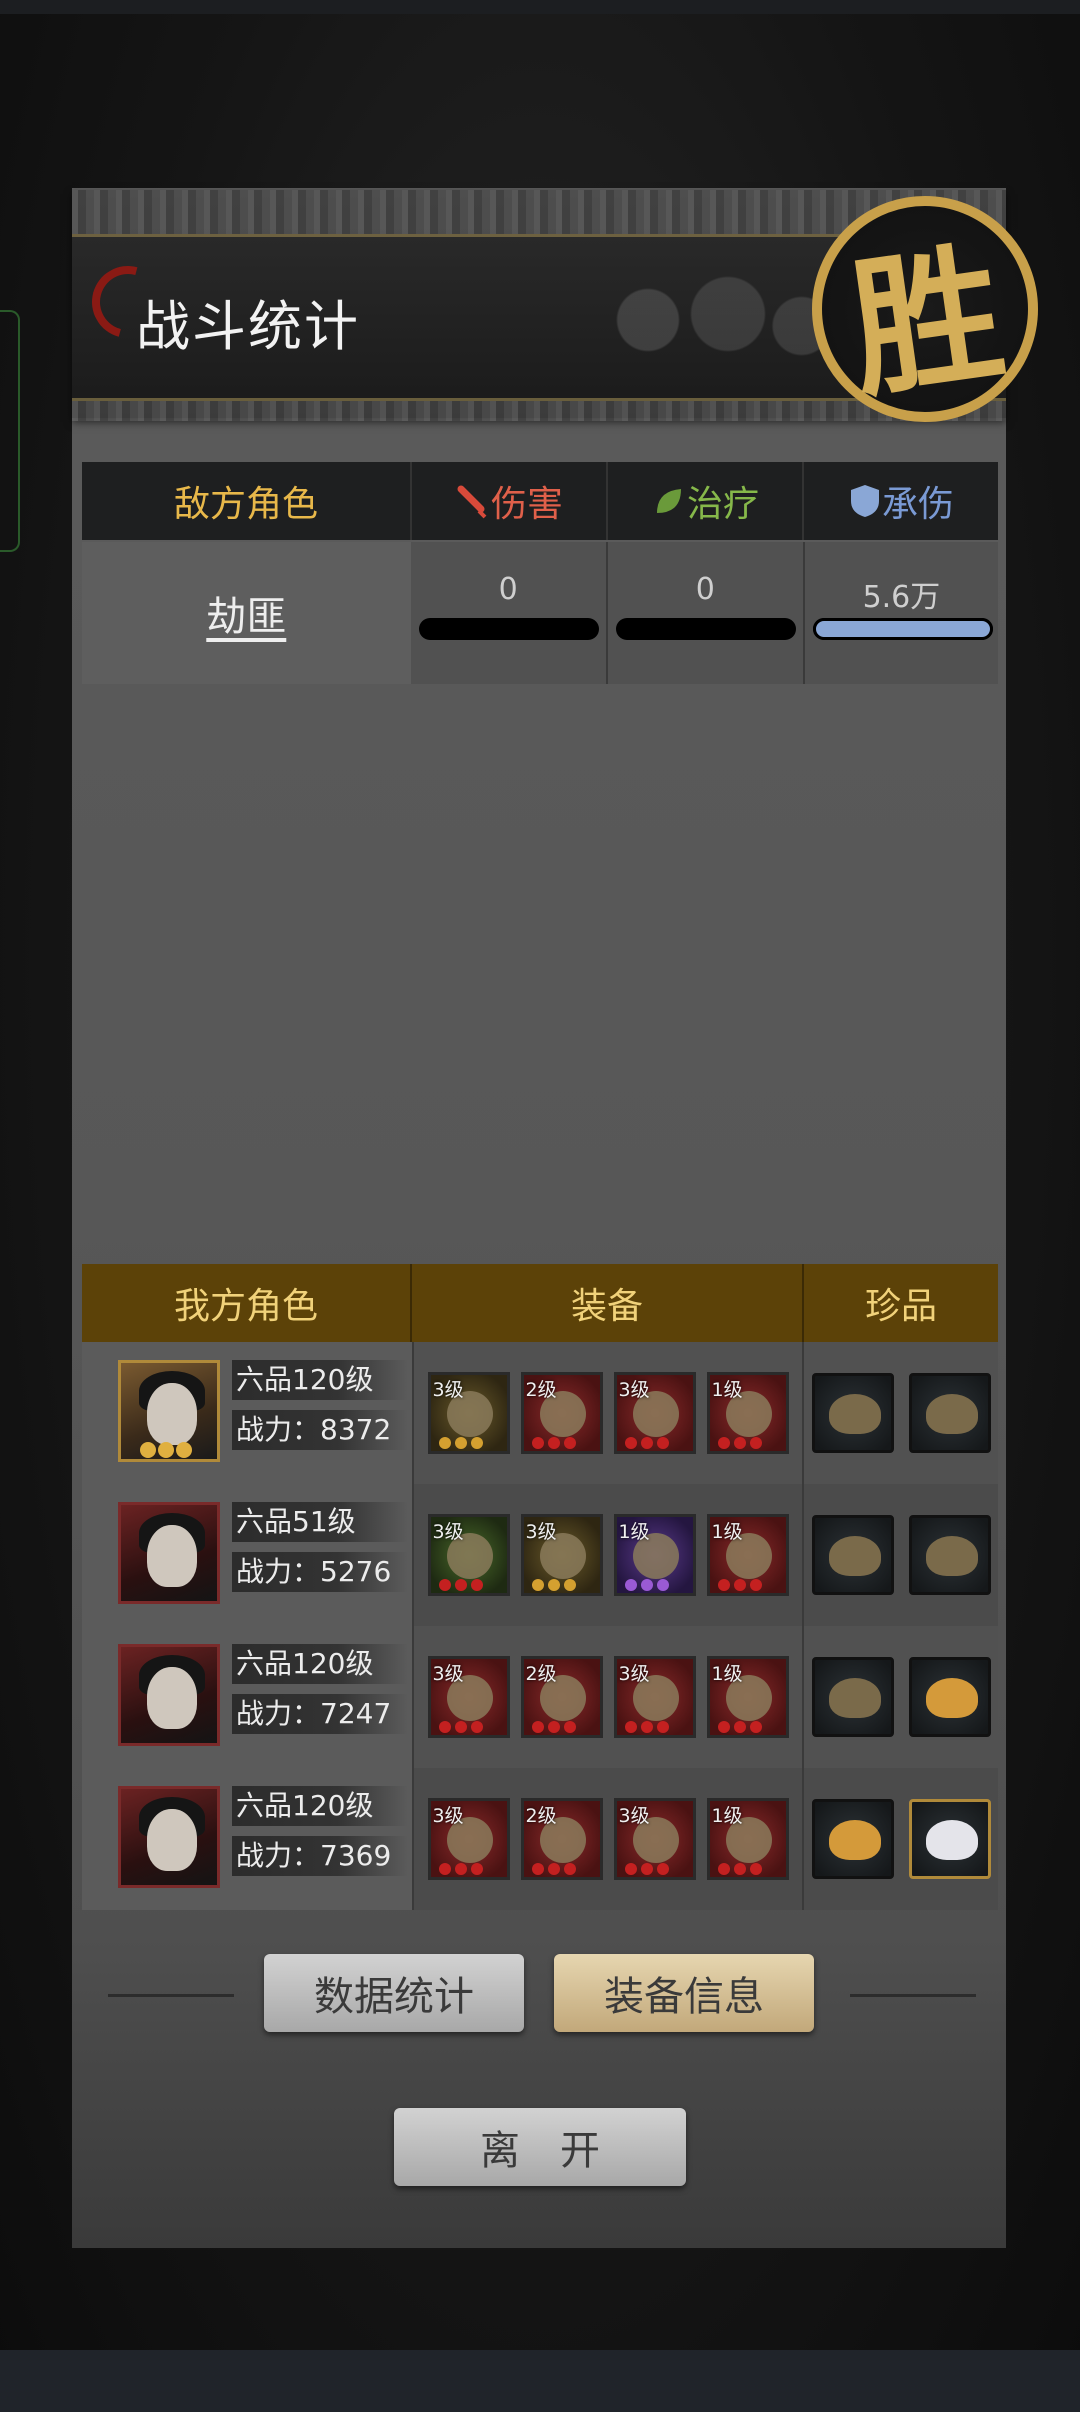 This screenshot has height=2412, width=1080. I want to click on ally-col-role: 我方角色, so click(247, 1303).